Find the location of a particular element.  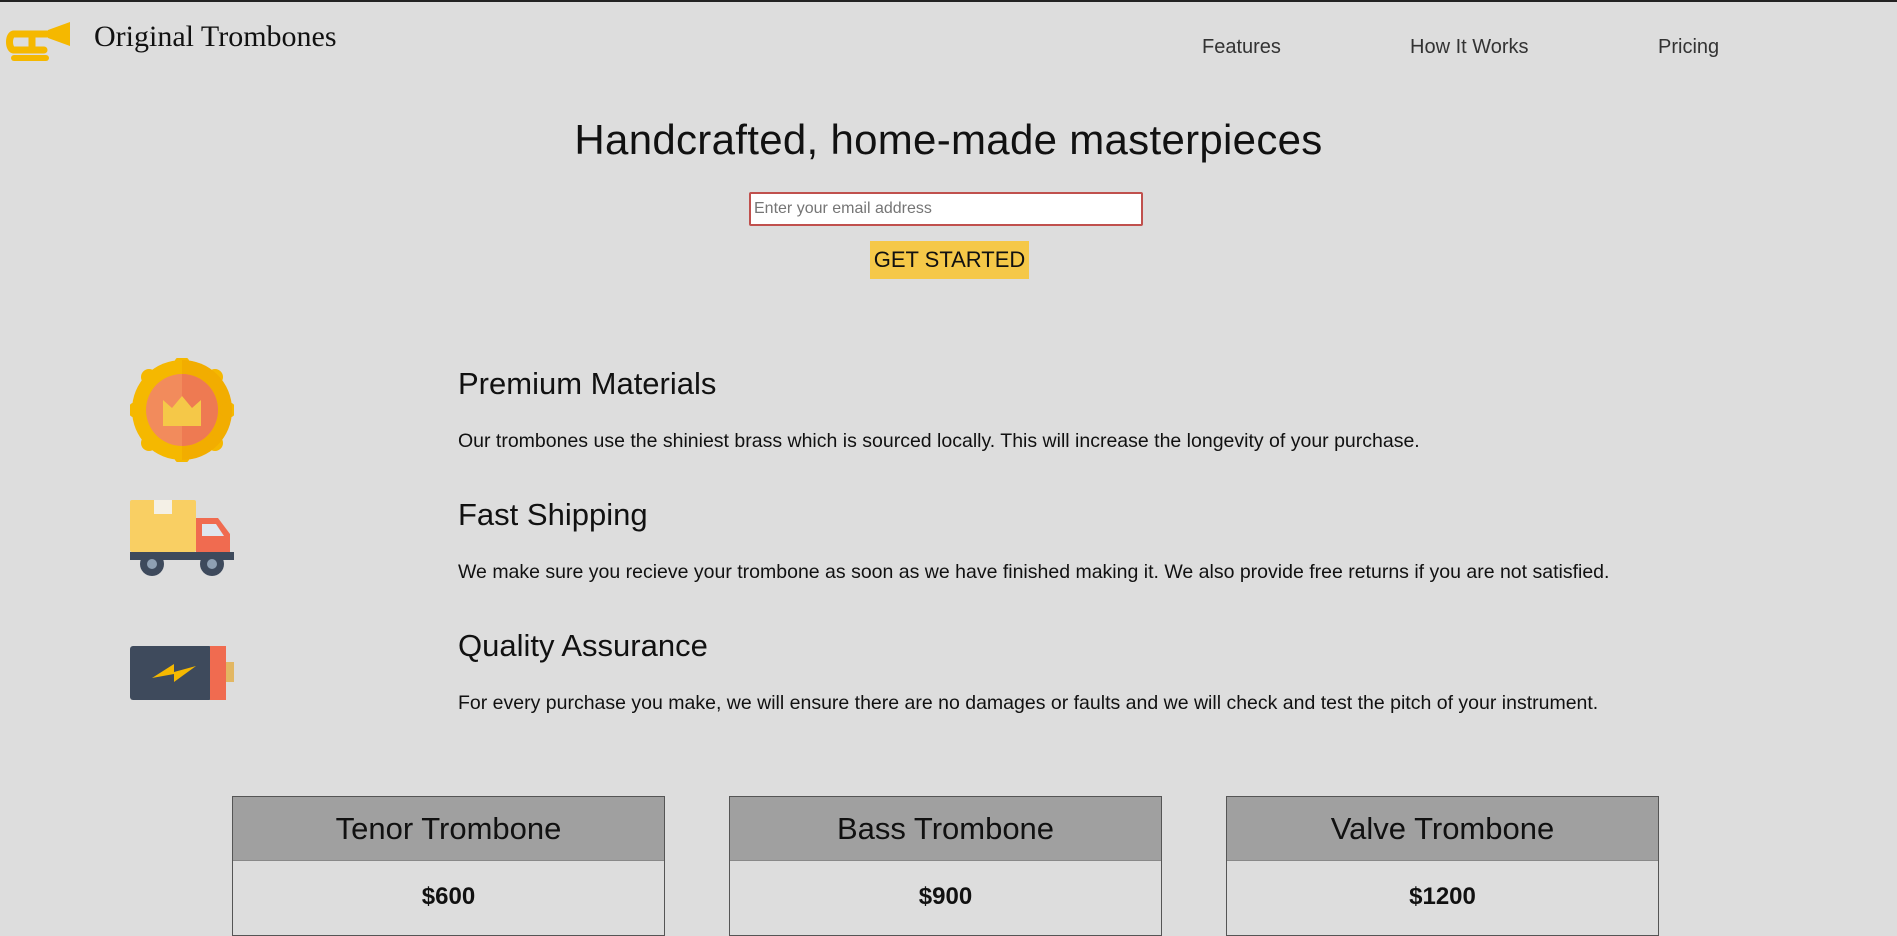

battery-icon is located at coordinates (182, 673).